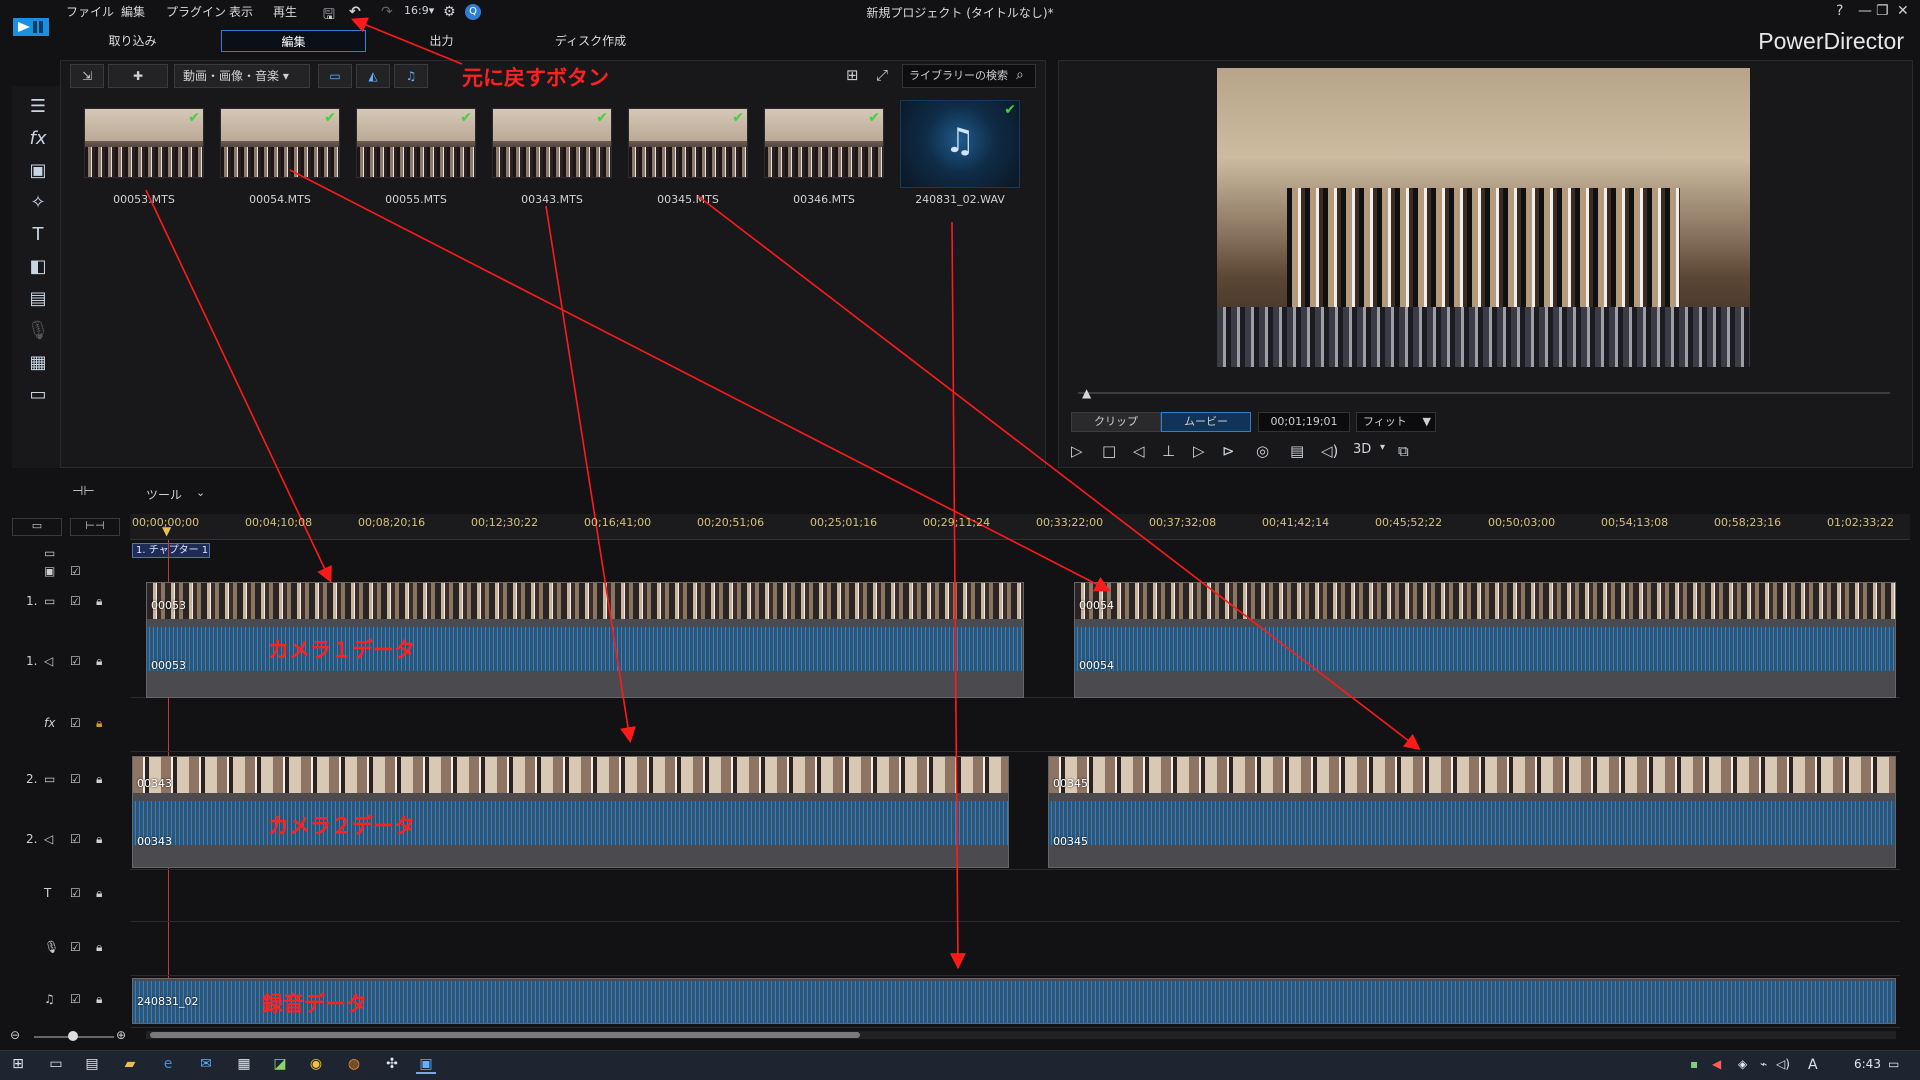  What do you see at coordinates (1694, 1064) in the screenshot?
I see `tray-icon: ▪` at bounding box center [1694, 1064].